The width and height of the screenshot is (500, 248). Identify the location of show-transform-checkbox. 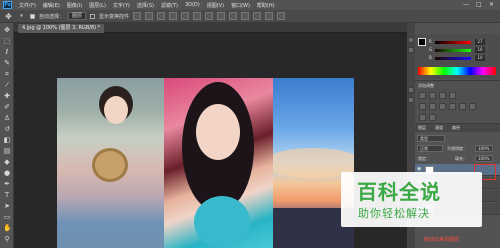
(93, 16).